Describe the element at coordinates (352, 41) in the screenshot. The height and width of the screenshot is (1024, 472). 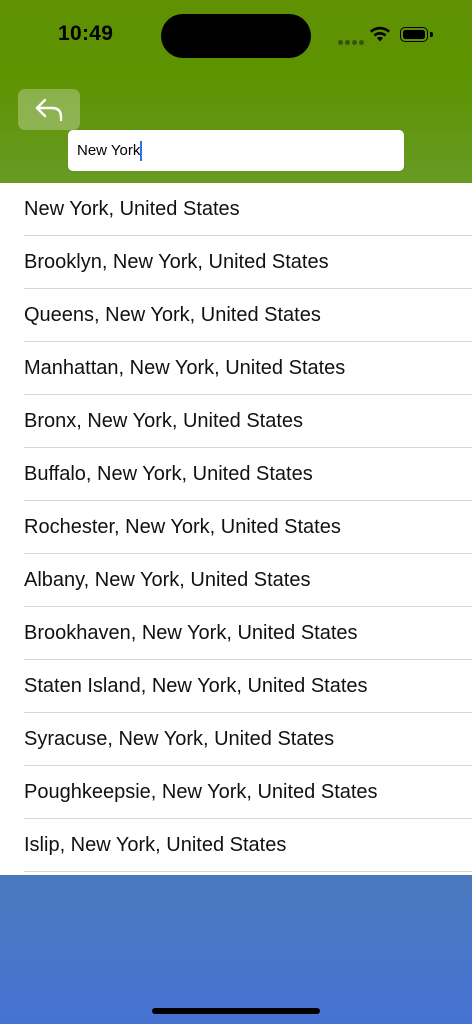
I see `cellular-signal-icon` at that location.